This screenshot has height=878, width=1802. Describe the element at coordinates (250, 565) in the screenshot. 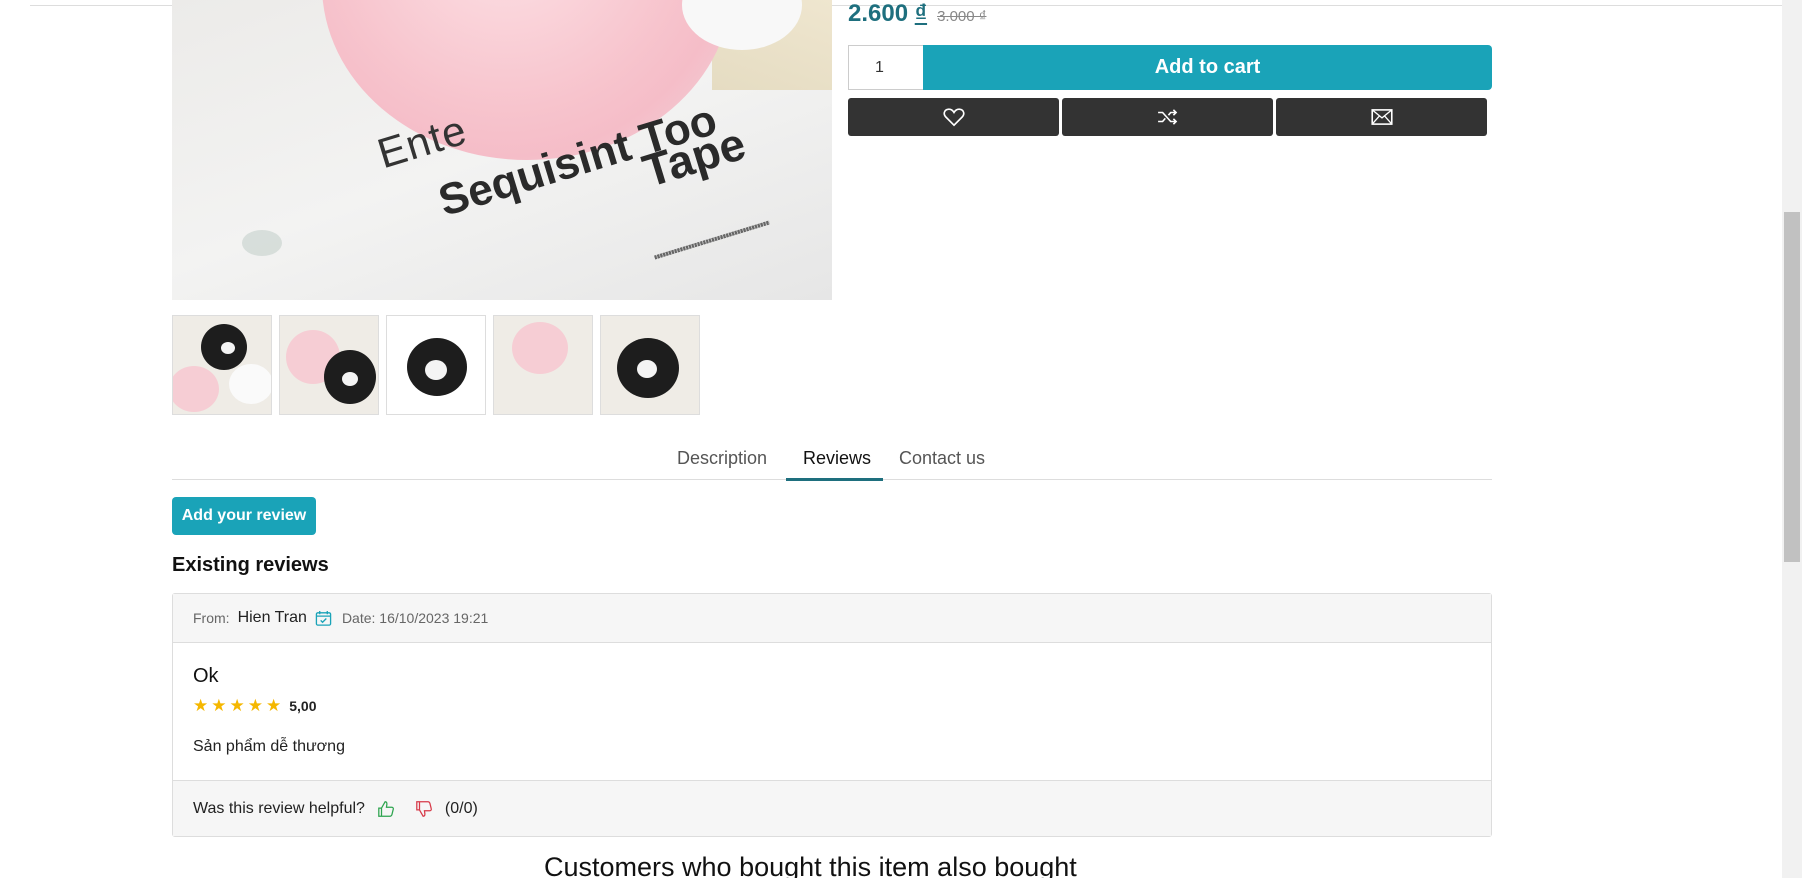

I see `existing-reviews-title: Existing reviews` at that location.